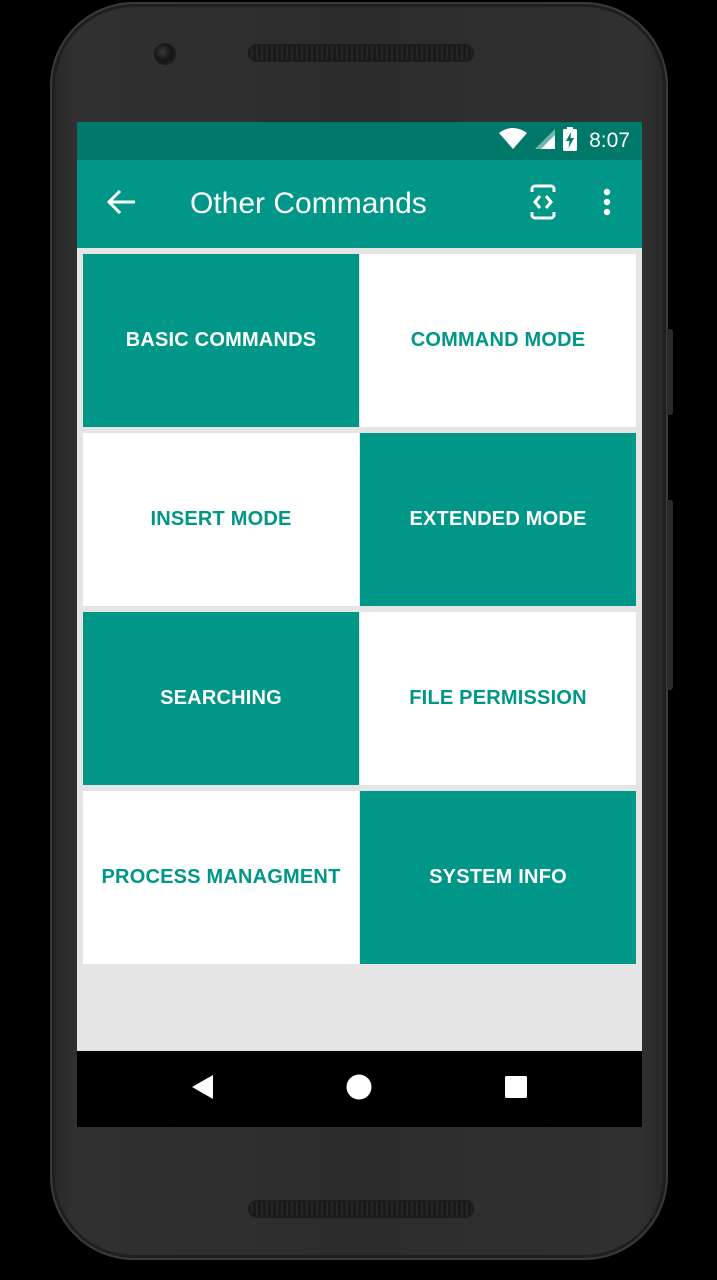 This screenshot has height=1280, width=717. I want to click on status-icons: 8:07, so click(564, 141).